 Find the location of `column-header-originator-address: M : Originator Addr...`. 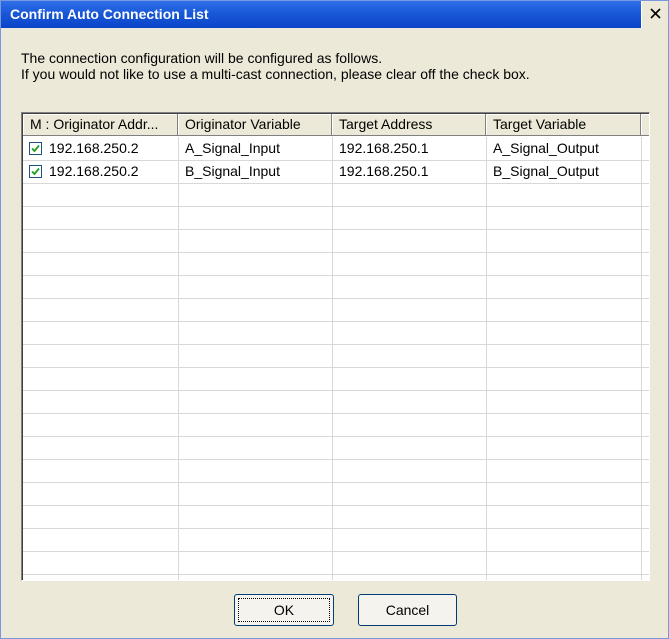

column-header-originator-address: M : Originator Addr... is located at coordinates (100, 125).